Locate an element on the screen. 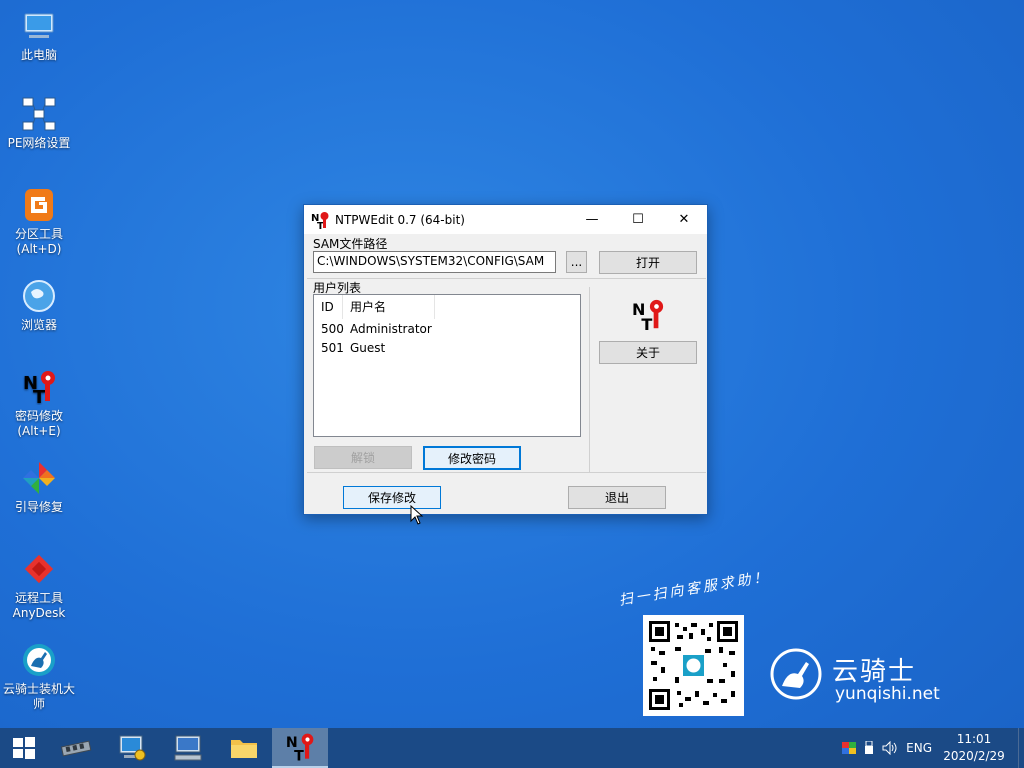  change-password-button: 修改密码 is located at coordinates (472, 458).